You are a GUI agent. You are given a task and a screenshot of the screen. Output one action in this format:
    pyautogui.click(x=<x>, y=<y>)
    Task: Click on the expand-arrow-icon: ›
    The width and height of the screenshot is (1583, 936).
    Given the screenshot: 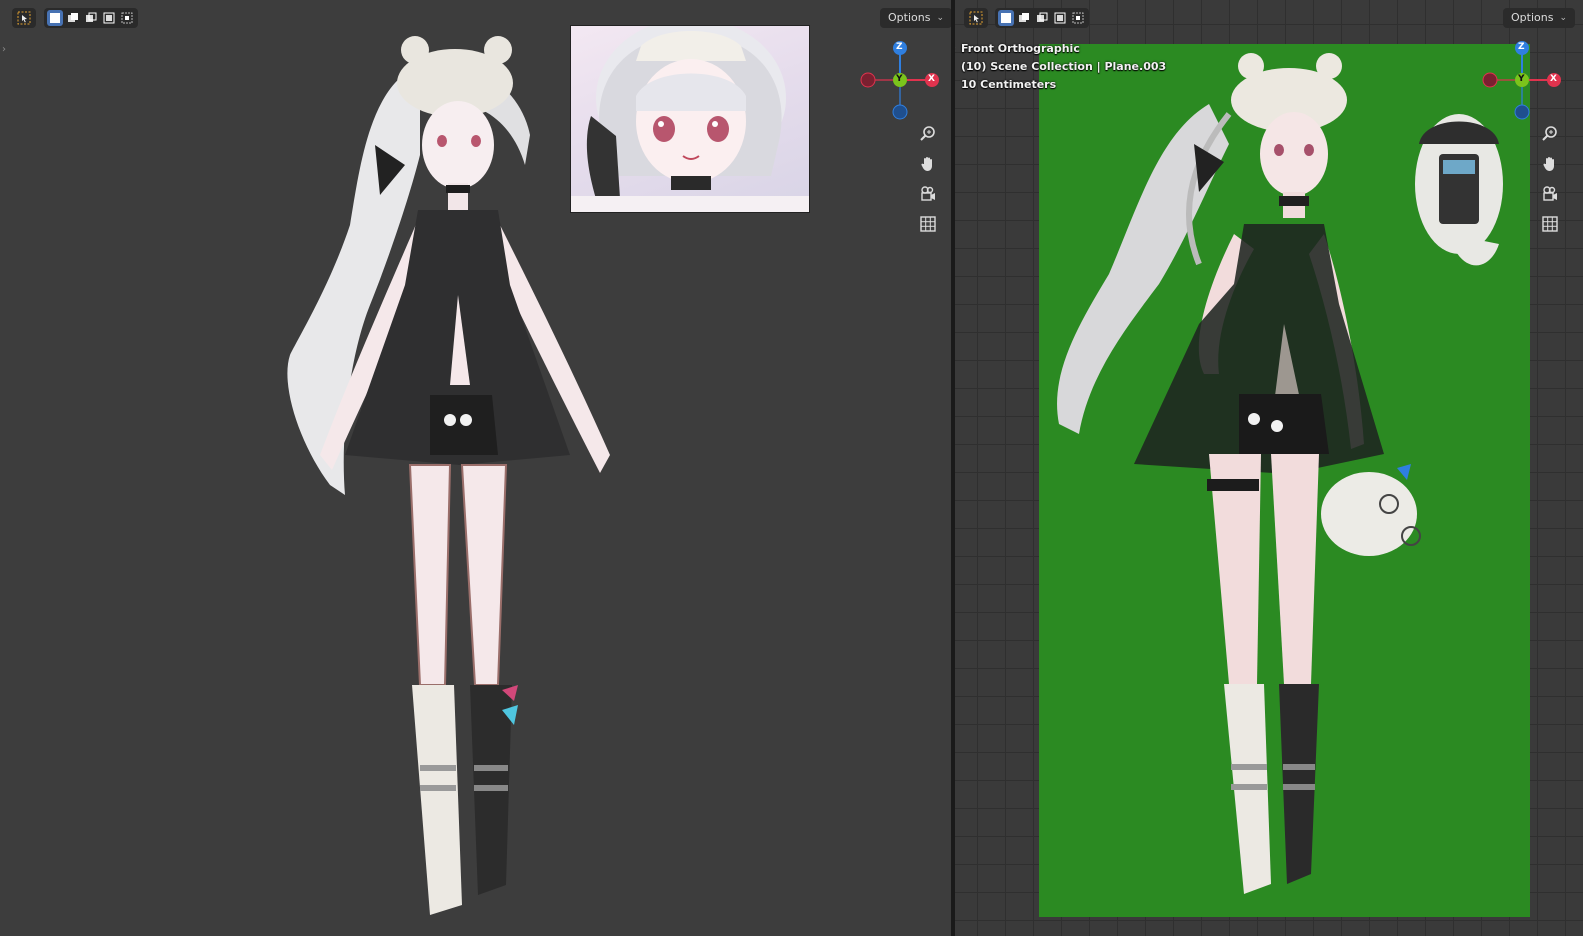 What is the action you would take?
    pyautogui.click(x=4, y=49)
    